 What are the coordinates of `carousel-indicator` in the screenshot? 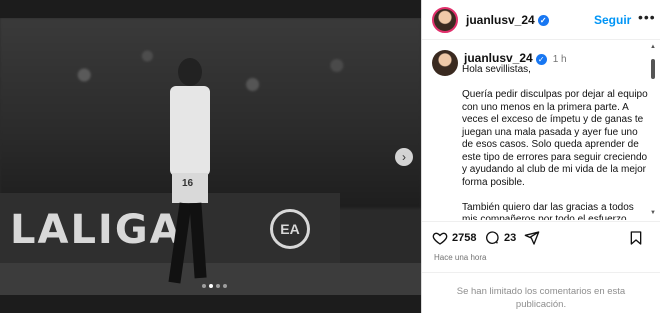 It's located at (214, 286).